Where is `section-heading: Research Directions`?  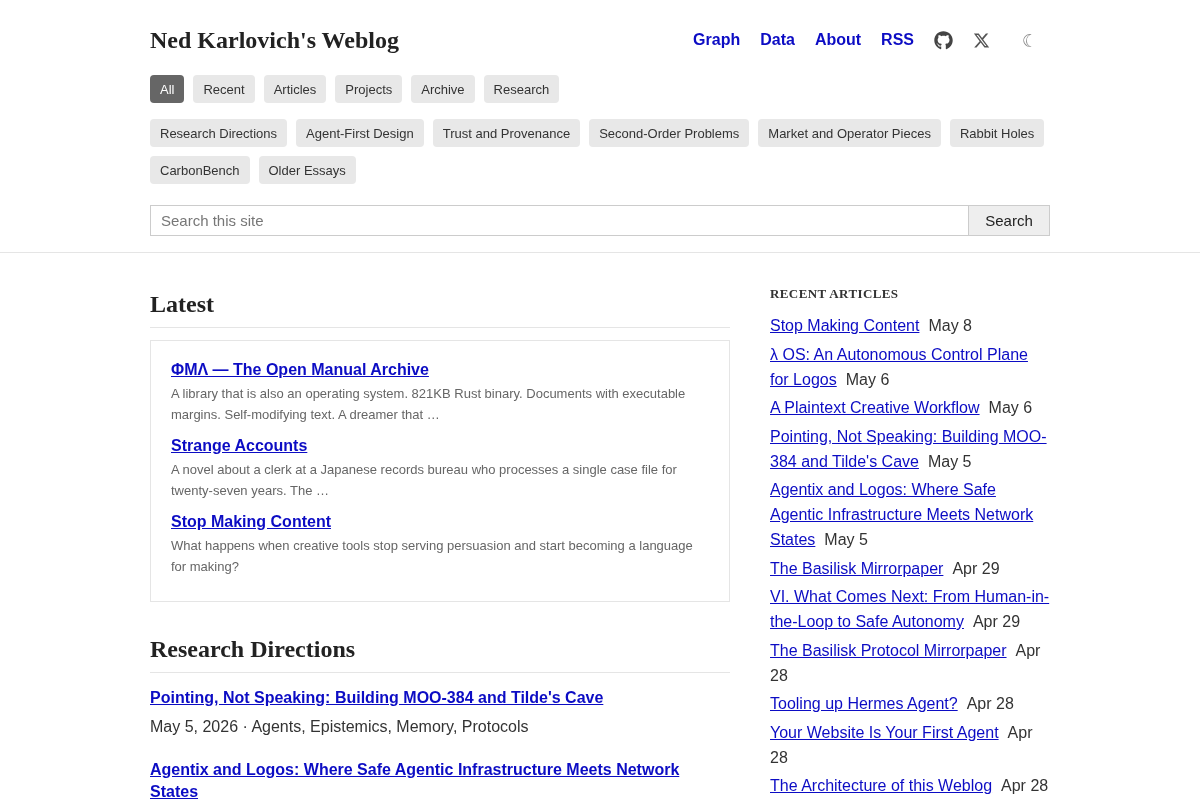
section-heading: Research Directions is located at coordinates (440, 653).